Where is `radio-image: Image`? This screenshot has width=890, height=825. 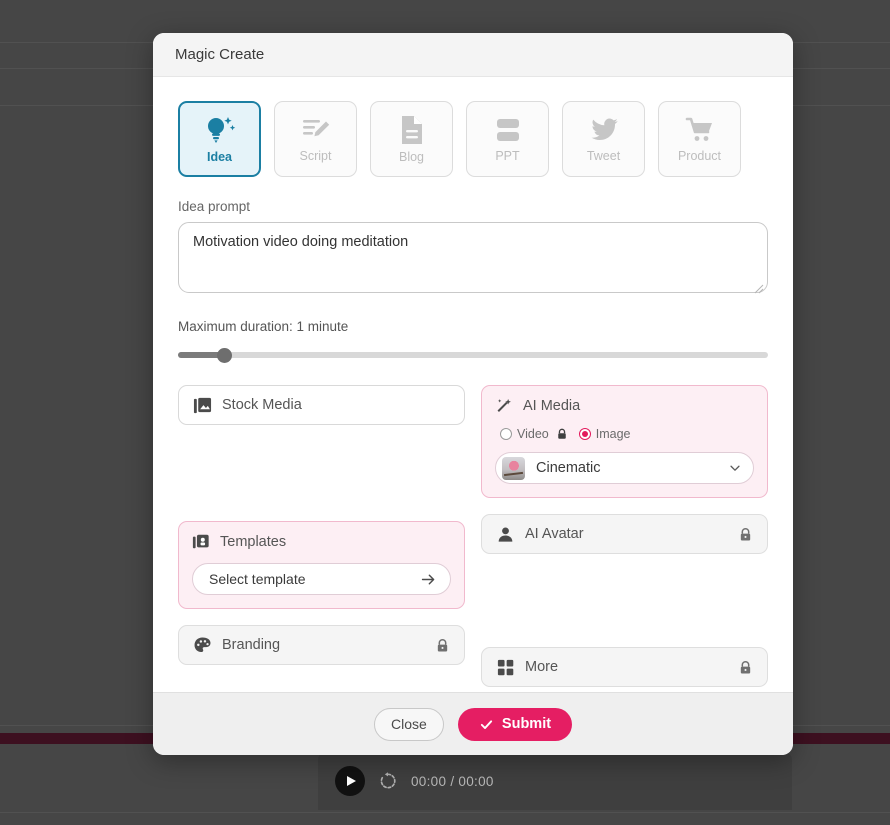
radio-image: Image is located at coordinates (604, 434).